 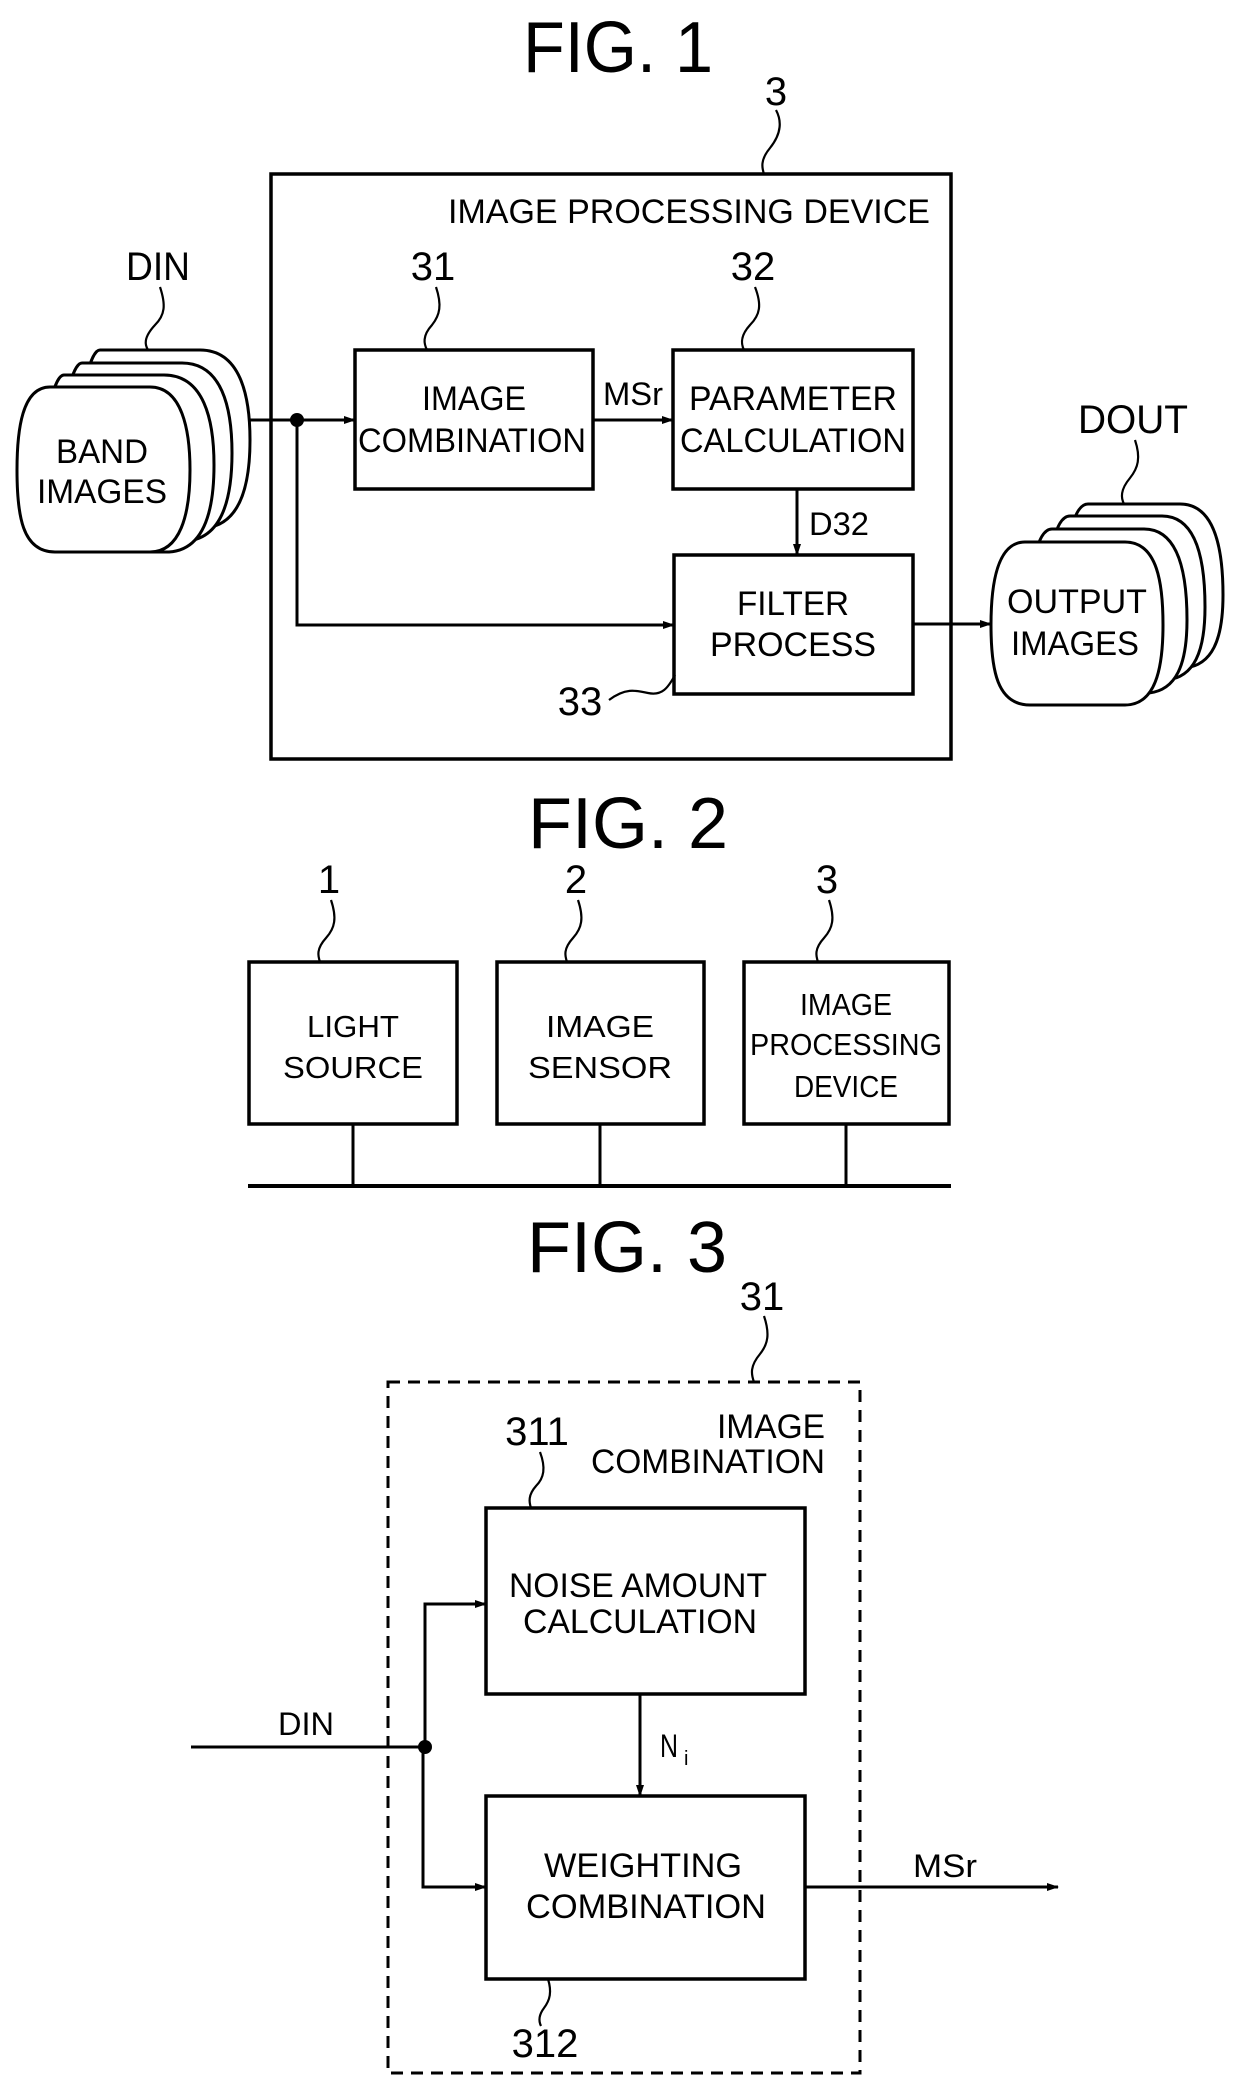 What do you see at coordinates (545, 2044) in the screenshot?
I see `block-312-ref: 312` at bounding box center [545, 2044].